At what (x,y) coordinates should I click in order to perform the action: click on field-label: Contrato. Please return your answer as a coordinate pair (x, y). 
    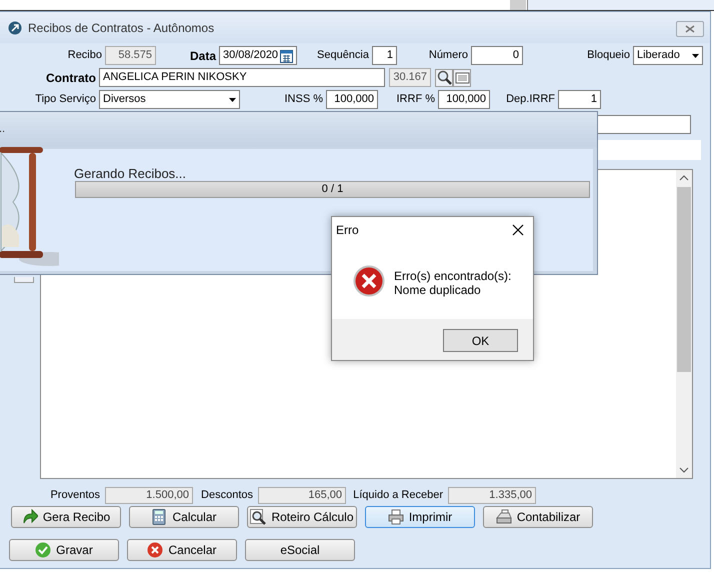
    Looking at the image, I should click on (70, 78).